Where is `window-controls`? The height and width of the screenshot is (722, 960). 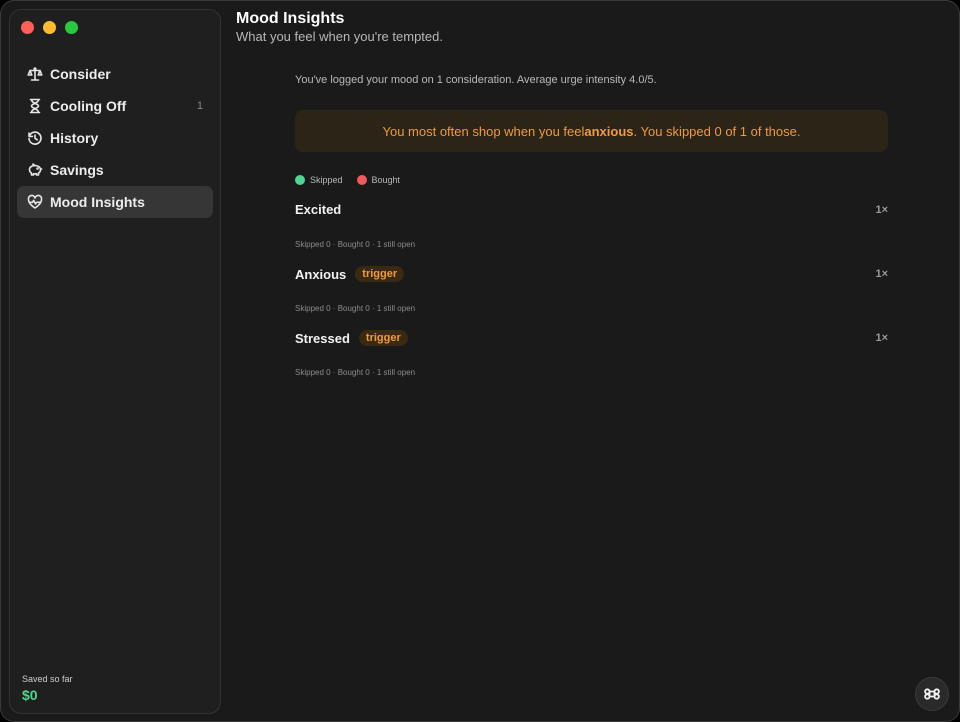
window-controls is located at coordinates (49, 27).